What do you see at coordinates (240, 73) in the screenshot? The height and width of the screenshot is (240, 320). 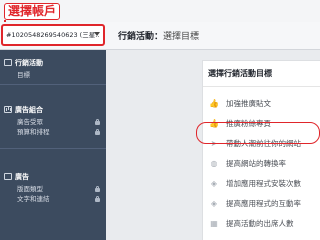 I see `card-title: 選擇行銷活動目標` at bounding box center [240, 73].